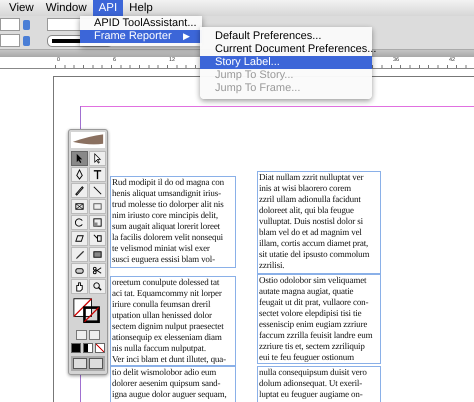 The image size is (474, 402). What do you see at coordinates (186, 36) in the screenshot?
I see `submenu-arrow: ▶` at bounding box center [186, 36].